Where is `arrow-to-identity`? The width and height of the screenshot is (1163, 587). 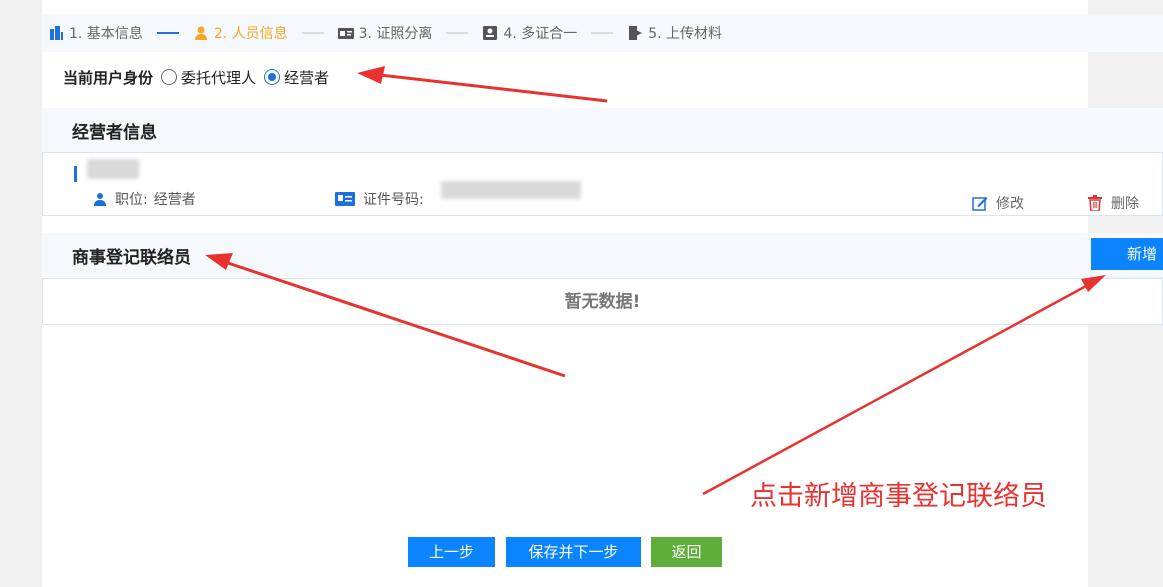
arrow-to-identity is located at coordinates (482, 84).